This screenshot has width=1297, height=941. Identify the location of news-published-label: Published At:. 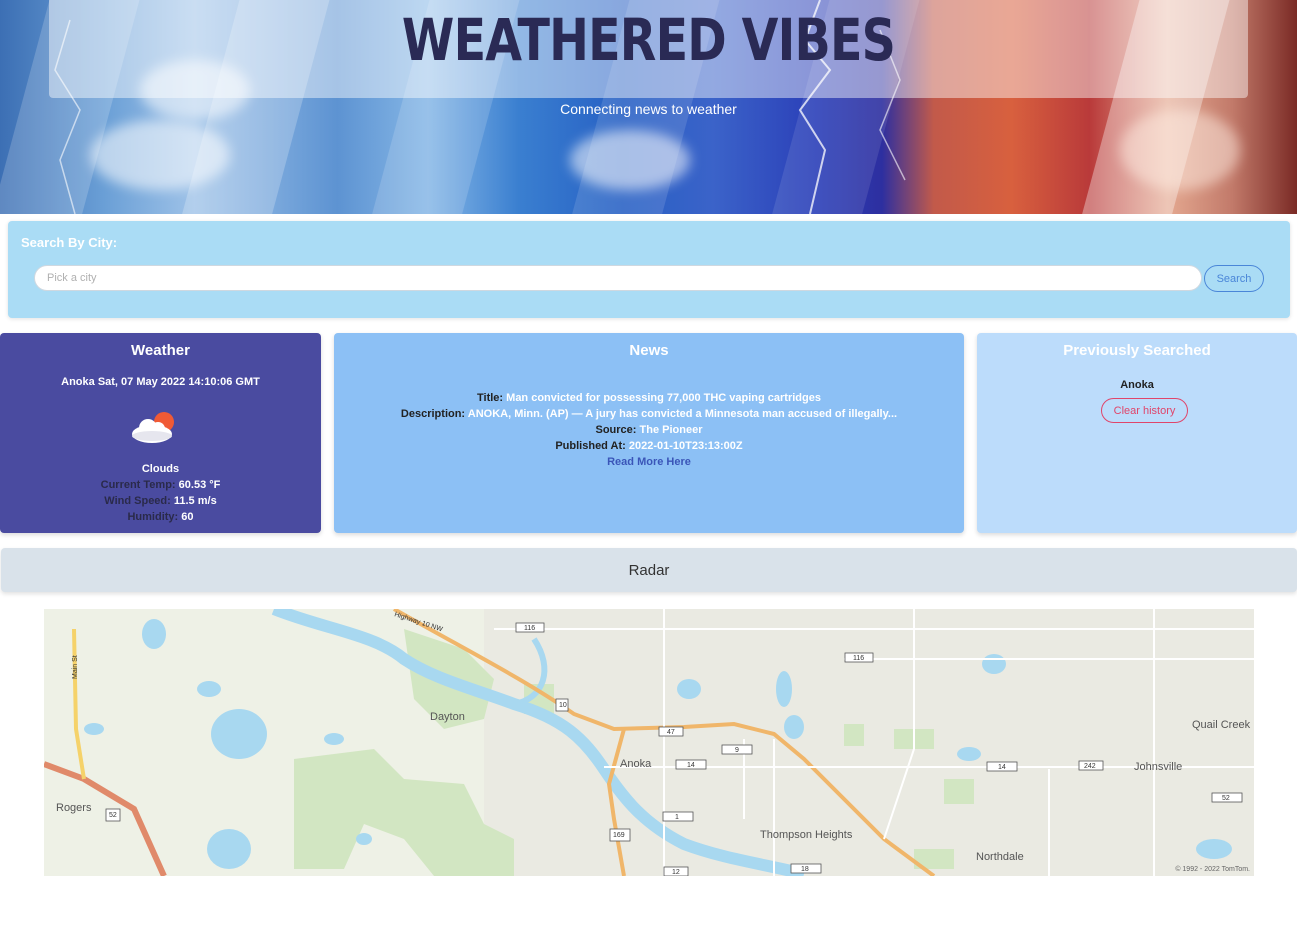
(590, 446).